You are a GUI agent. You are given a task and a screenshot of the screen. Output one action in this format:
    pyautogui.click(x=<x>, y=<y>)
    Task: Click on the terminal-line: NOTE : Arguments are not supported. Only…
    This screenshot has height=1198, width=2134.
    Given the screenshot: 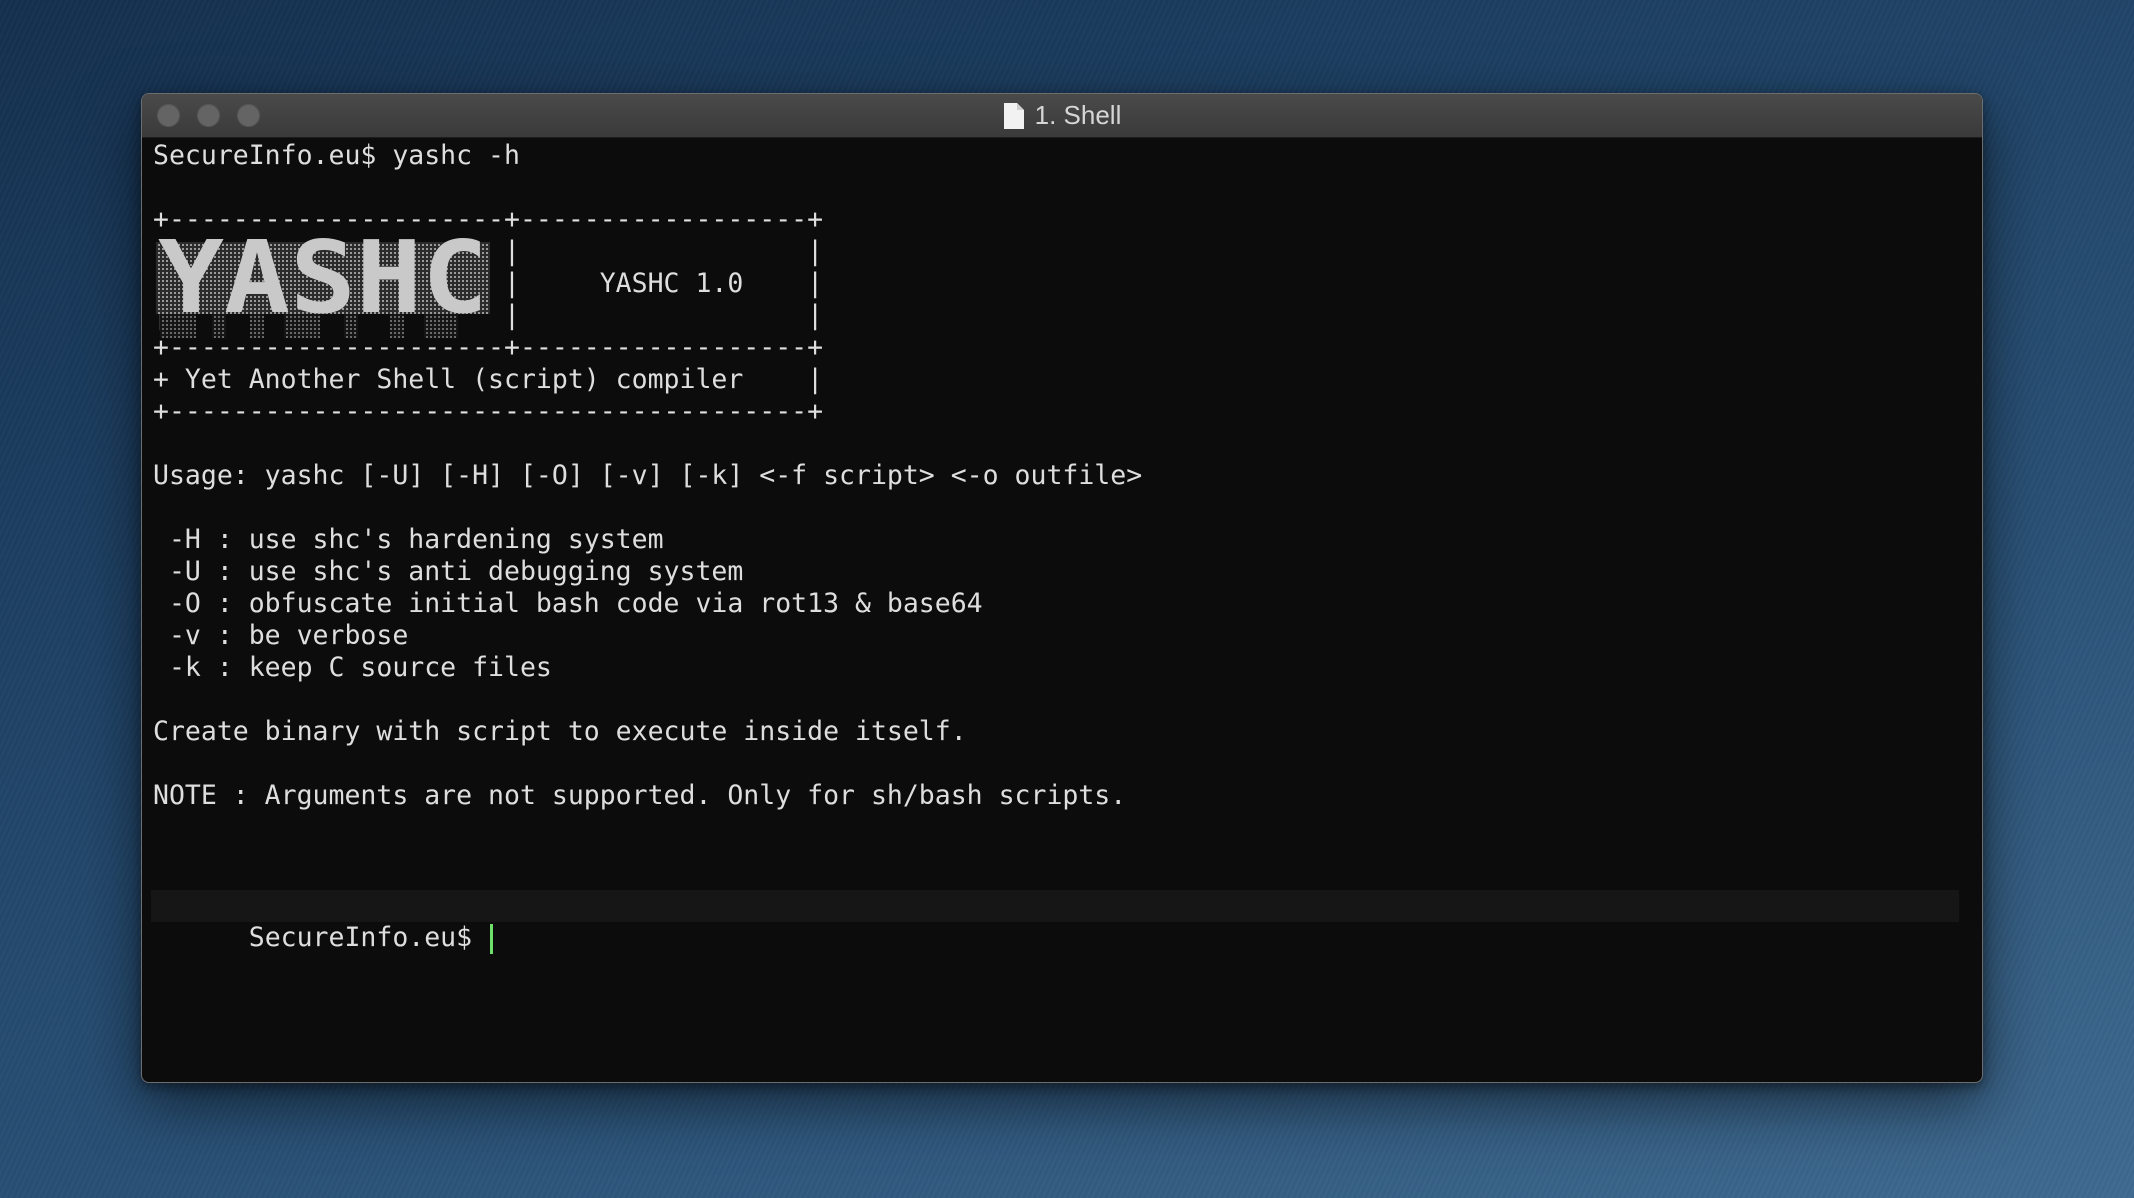 What is the action you would take?
    pyautogui.click(x=640, y=795)
    